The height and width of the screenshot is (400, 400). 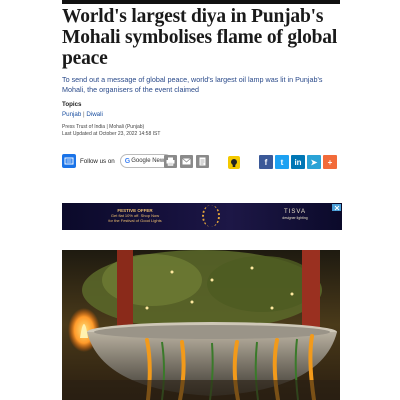 What do you see at coordinates (201, 2) in the screenshot?
I see `header-rule` at bounding box center [201, 2].